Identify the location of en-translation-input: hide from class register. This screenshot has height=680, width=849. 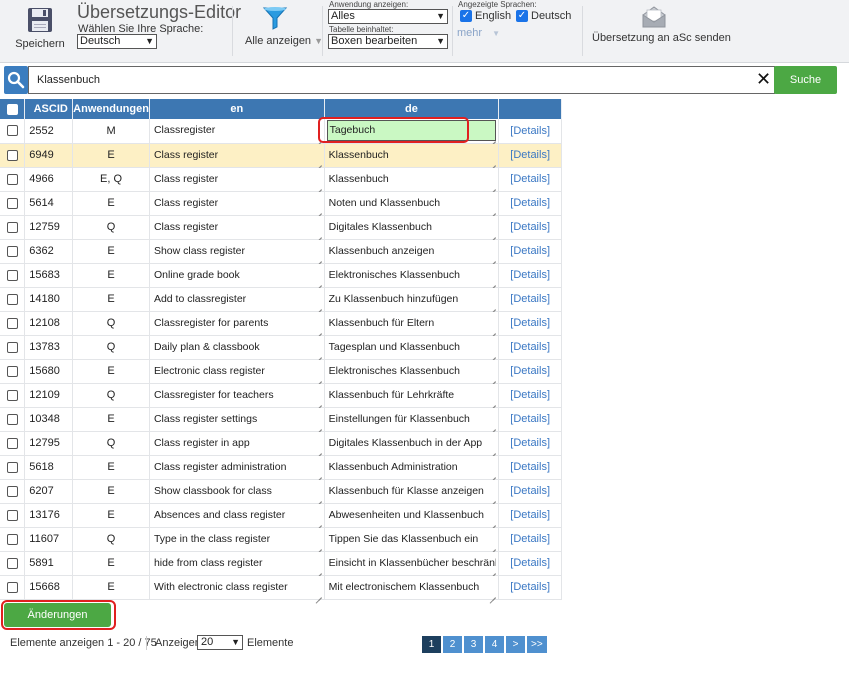
(237, 564).